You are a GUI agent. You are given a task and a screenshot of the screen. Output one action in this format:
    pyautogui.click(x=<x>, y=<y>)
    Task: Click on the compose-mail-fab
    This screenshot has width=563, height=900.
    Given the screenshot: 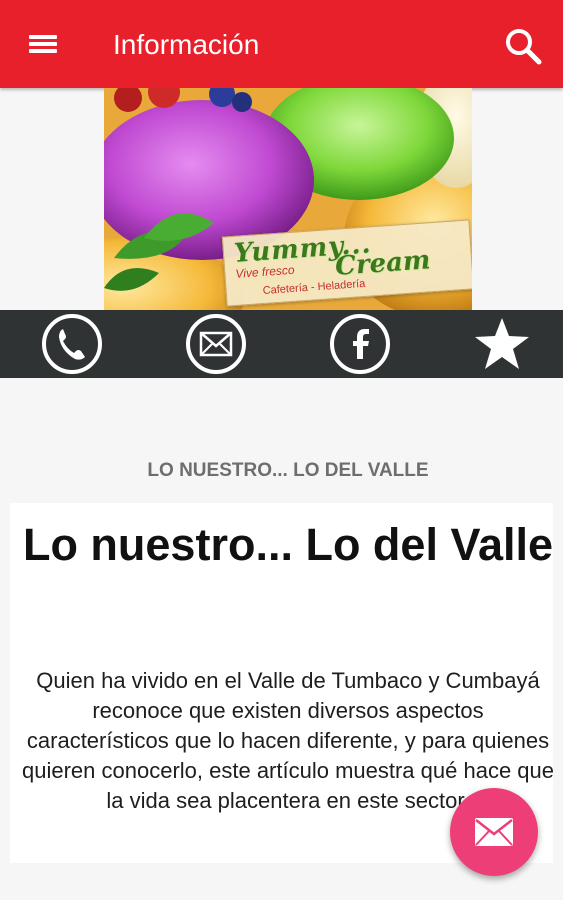 What is the action you would take?
    pyautogui.click(x=494, y=832)
    